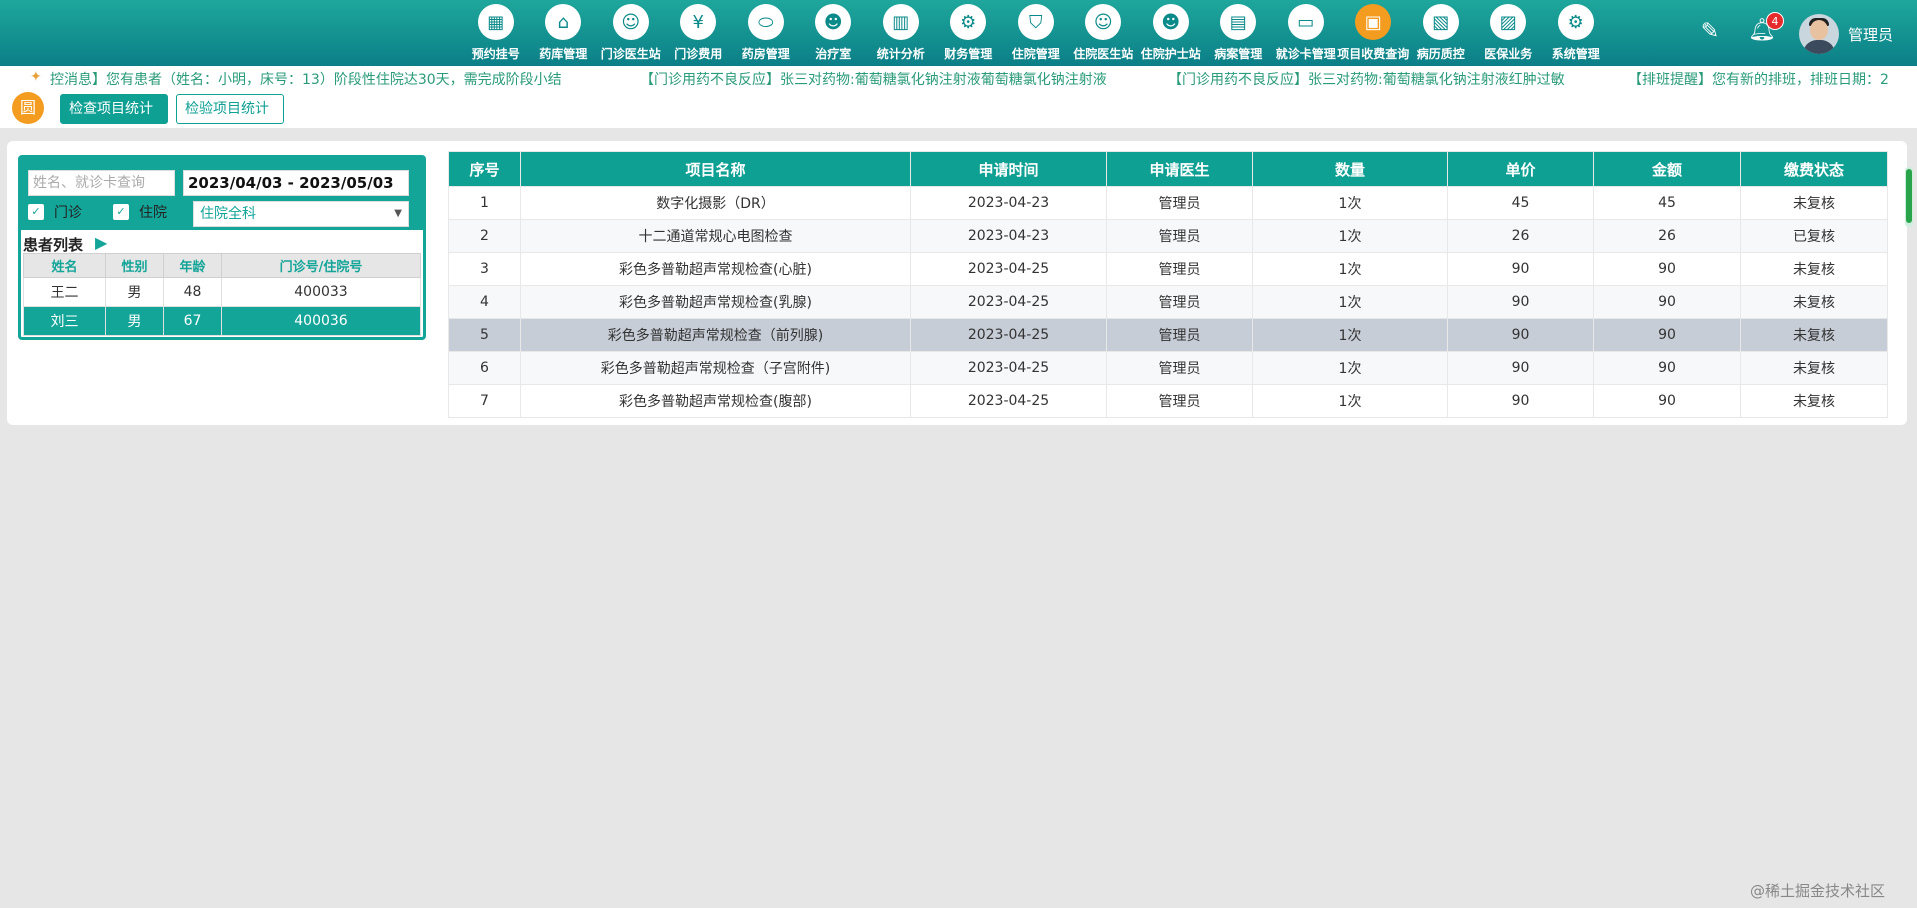 This screenshot has height=908, width=1917. I want to click on nav-item-label: 住院医生站, so click(1103, 54).